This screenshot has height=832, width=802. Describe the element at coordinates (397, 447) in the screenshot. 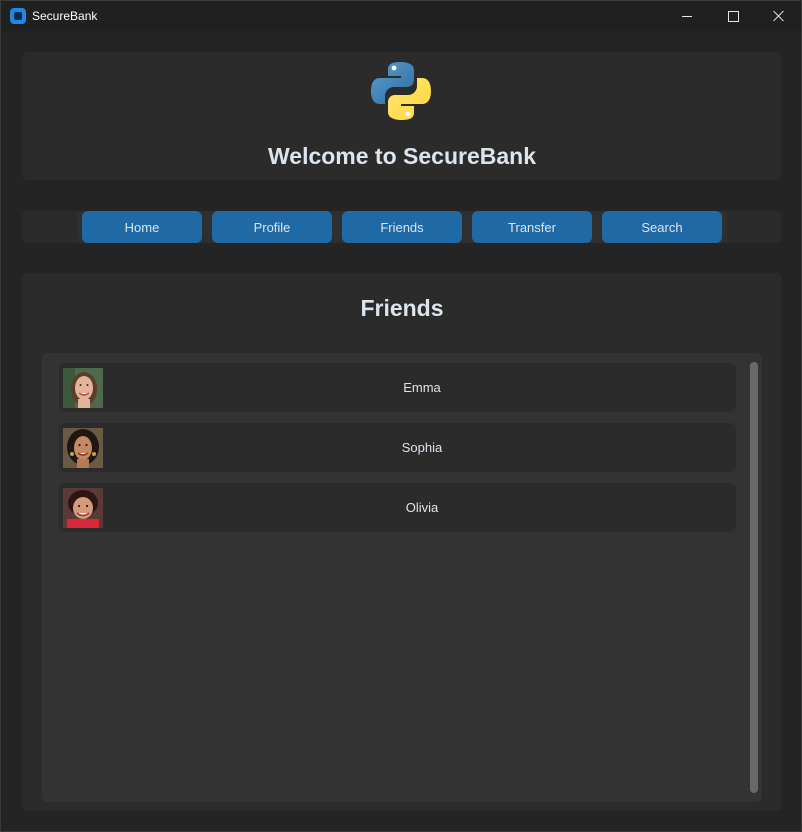

I see `friend-row-sophia: Sophia` at that location.